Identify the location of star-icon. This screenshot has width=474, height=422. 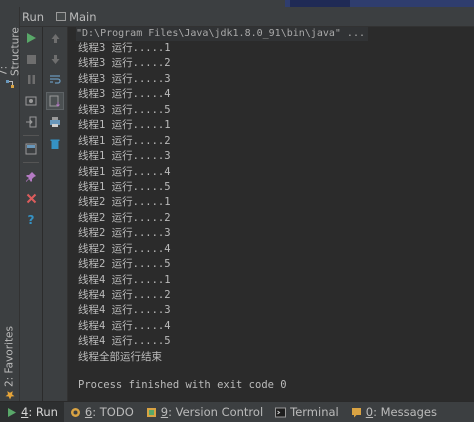
(10, 395).